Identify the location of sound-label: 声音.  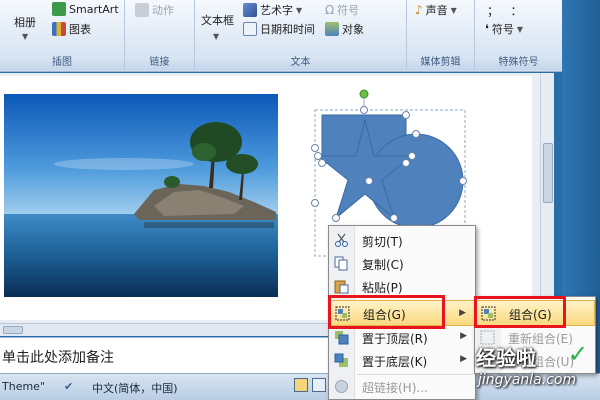
(436, 10).